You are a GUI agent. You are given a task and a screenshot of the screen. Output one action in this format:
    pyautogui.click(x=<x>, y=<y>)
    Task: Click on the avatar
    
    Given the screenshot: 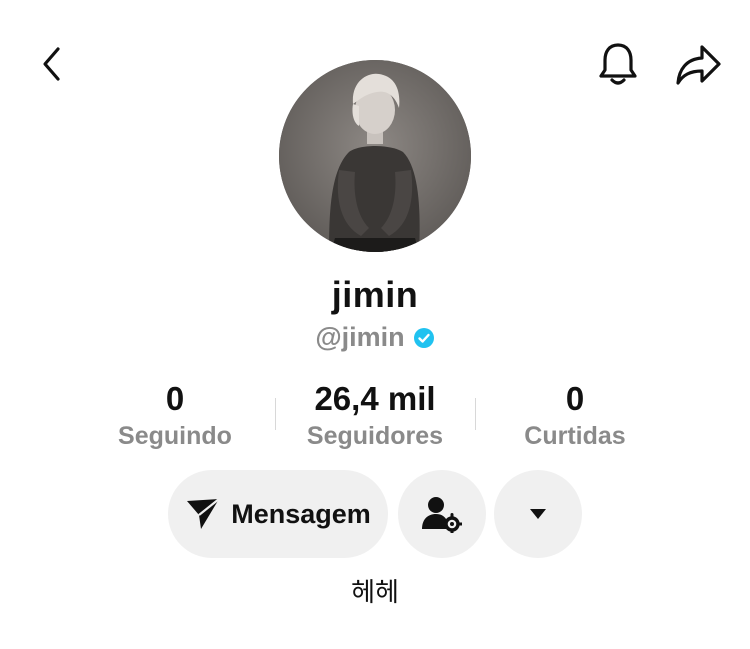 What is the action you would take?
    pyautogui.click(x=375, y=156)
    